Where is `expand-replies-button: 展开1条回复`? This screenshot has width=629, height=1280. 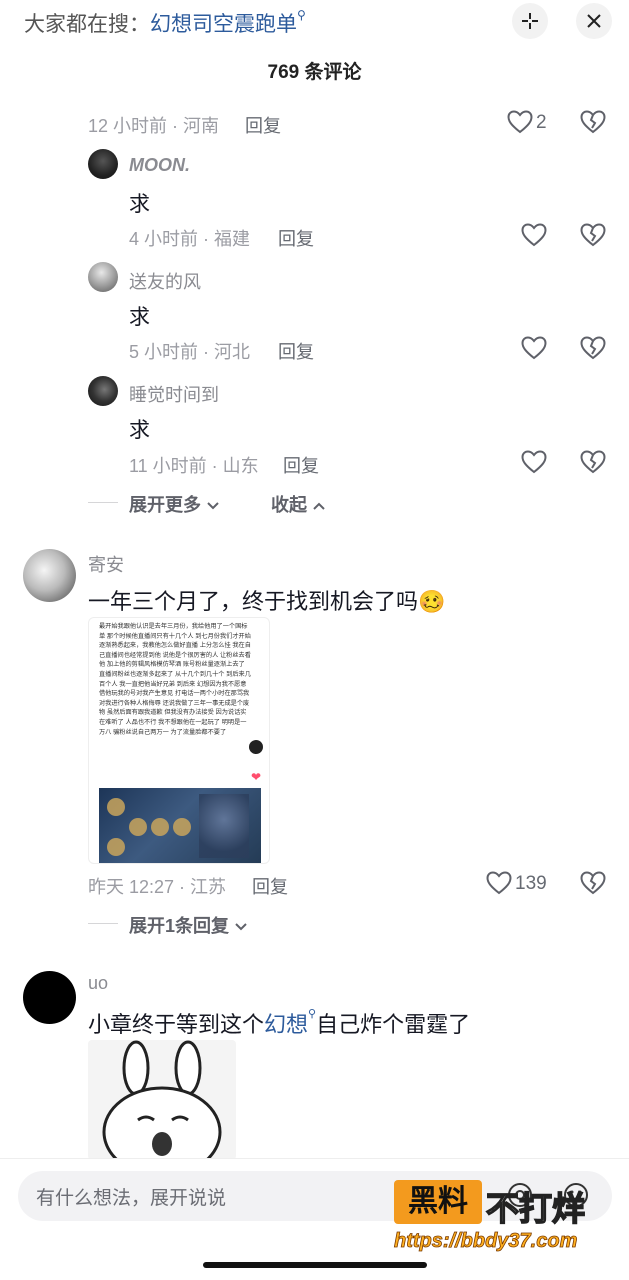 expand-replies-button: 展开1条回复 is located at coordinates (188, 925).